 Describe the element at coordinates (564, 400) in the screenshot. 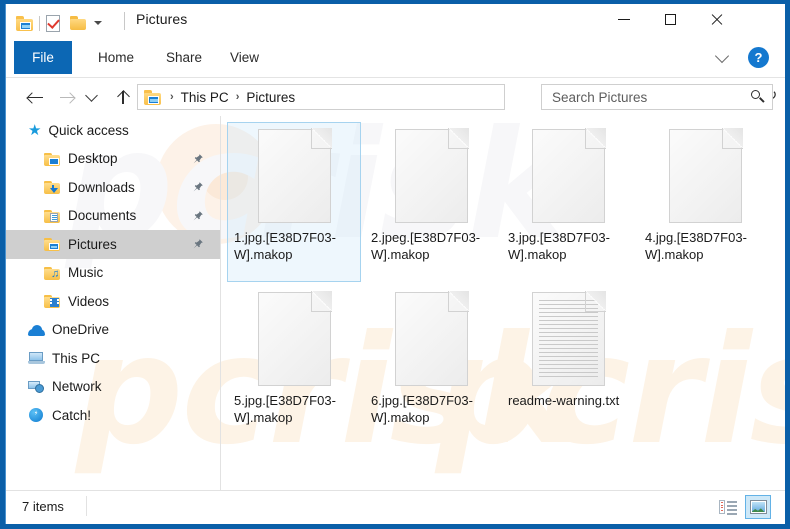

I see `file-name-label: readme-warning.txt` at that location.